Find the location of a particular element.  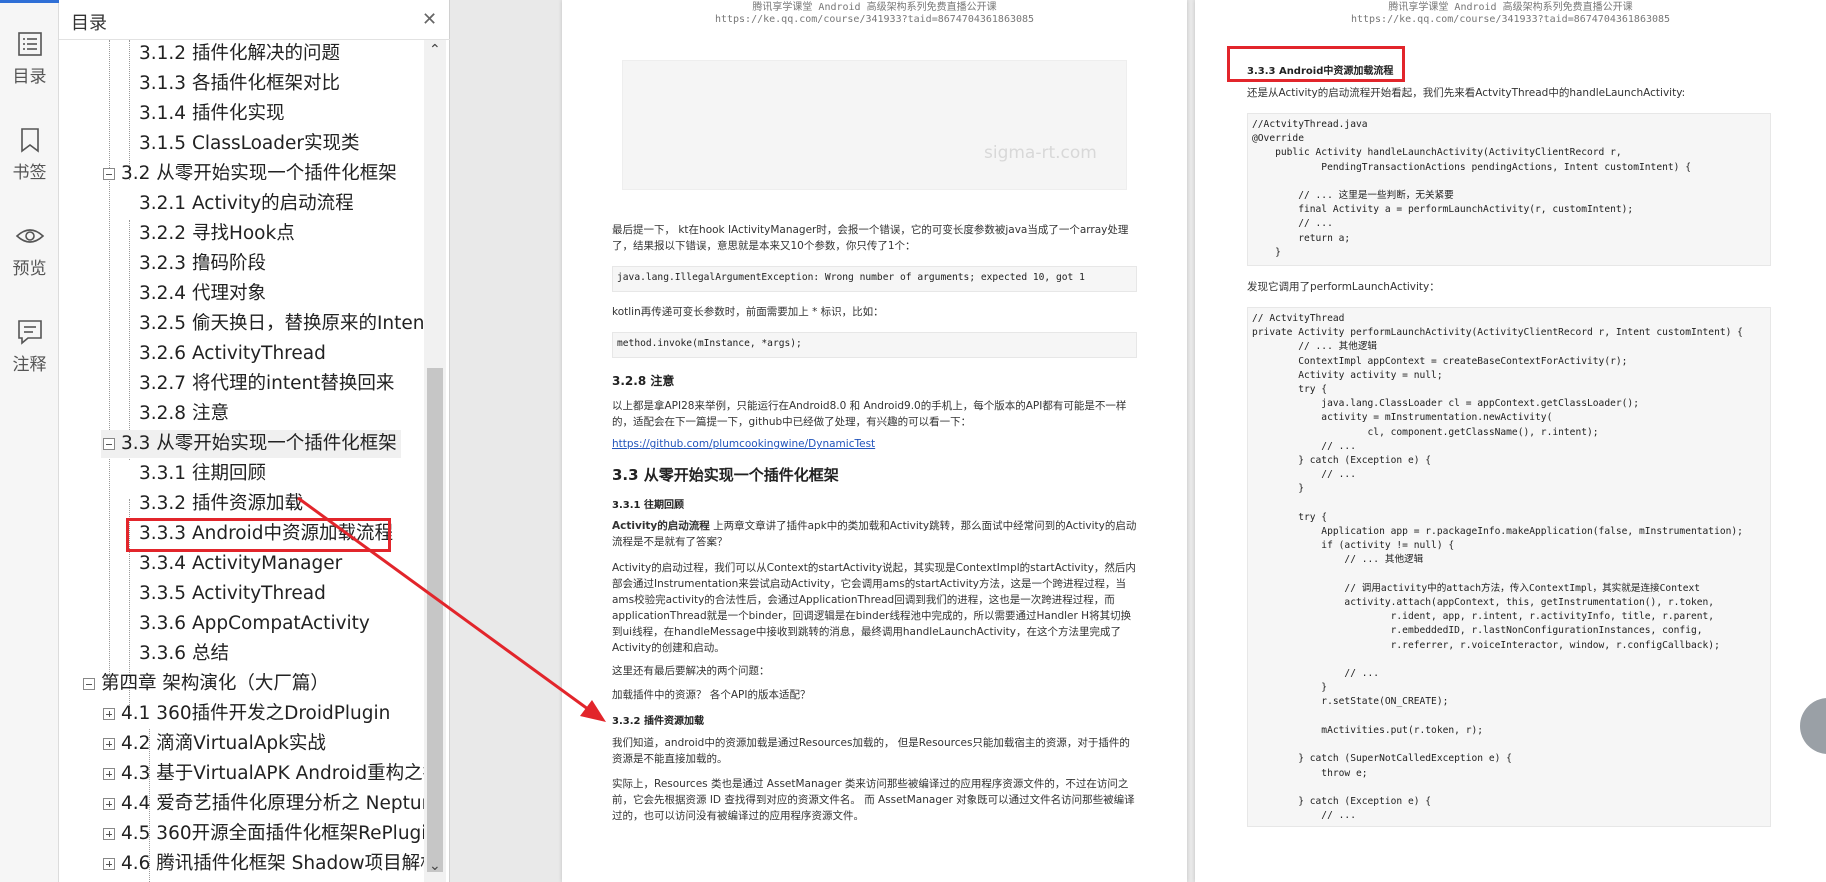

toc-item: 3.1.5 ClassLoader实现类 is located at coordinates (241, 144).